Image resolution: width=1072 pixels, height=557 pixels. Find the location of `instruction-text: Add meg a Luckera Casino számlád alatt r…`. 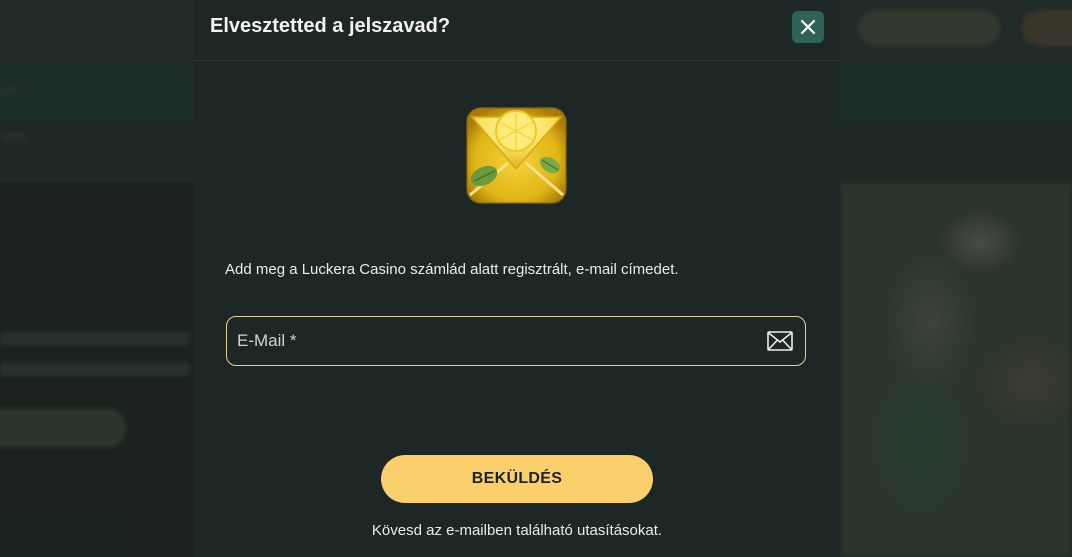

instruction-text: Add meg a Luckera Casino számlád alatt r… is located at coordinates (452, 269).